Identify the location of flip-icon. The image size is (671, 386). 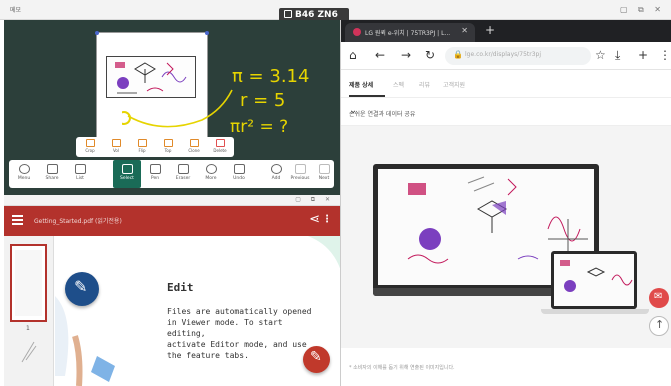
(142, 143).